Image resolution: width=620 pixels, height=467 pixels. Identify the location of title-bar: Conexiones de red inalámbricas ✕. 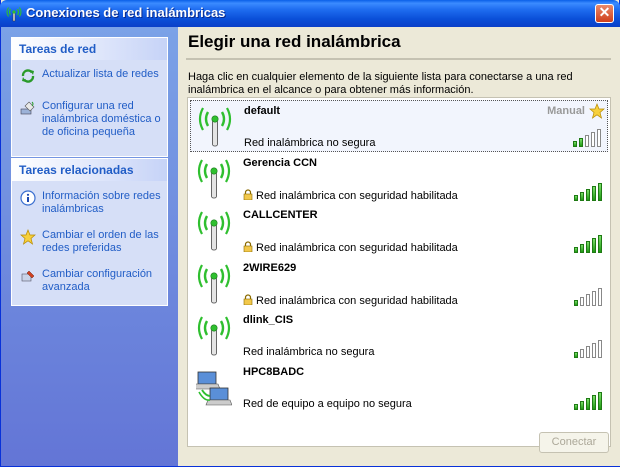
(310, 13).